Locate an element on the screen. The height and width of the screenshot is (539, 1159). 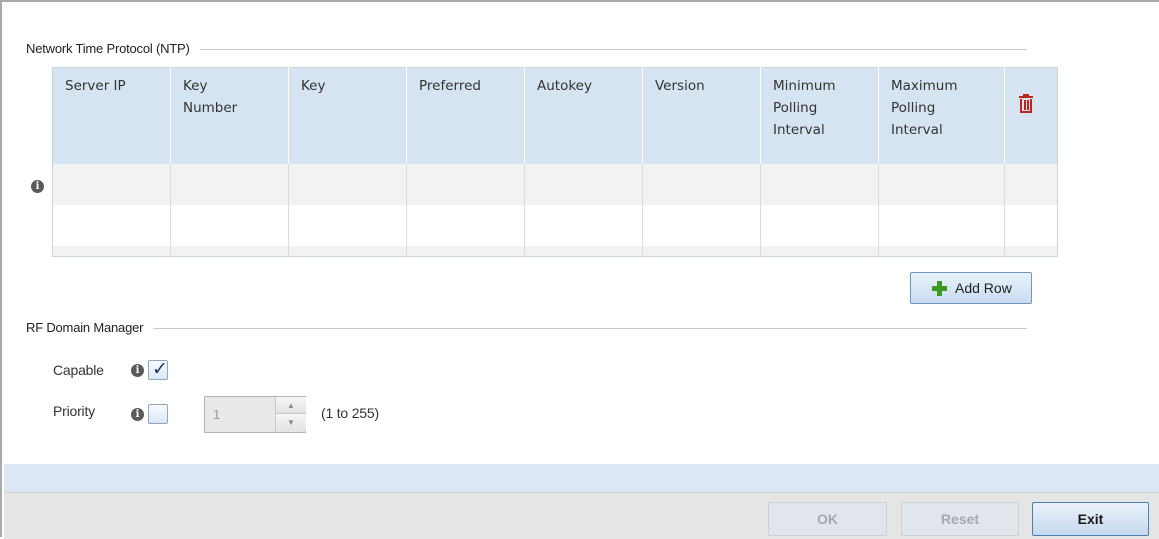
capable-checkbox: ✓ is located at coordinates (158, 369).